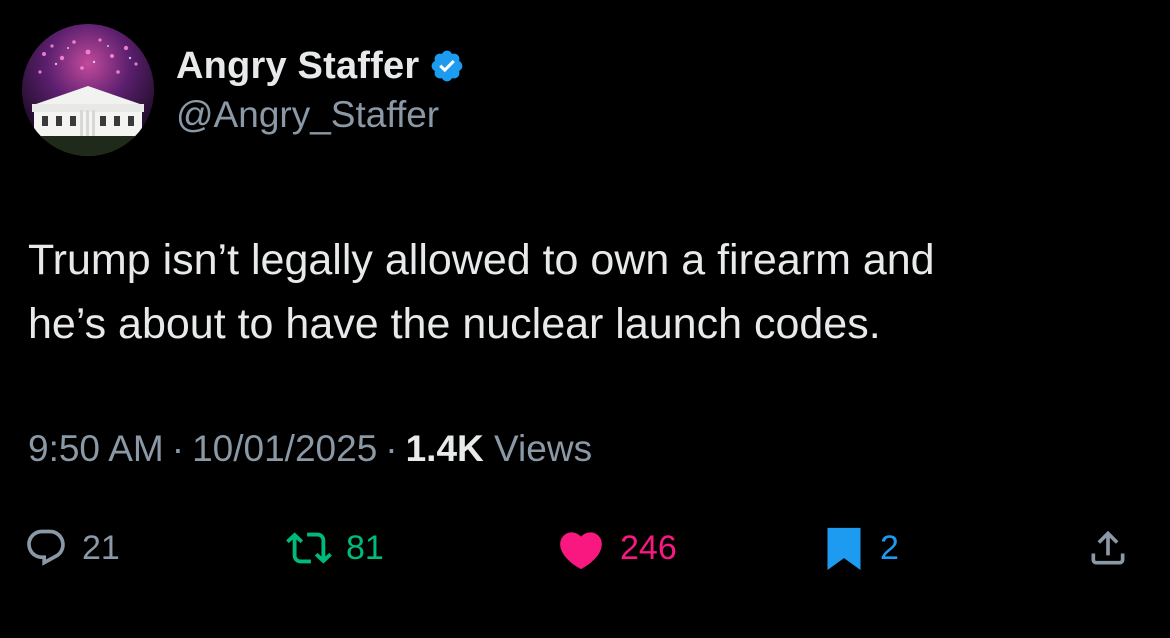  What do you see at coordinates (307, 115) in the screenshot?
I see `author-handle: @Angry_Staffer` at bounding box center [307, 115].